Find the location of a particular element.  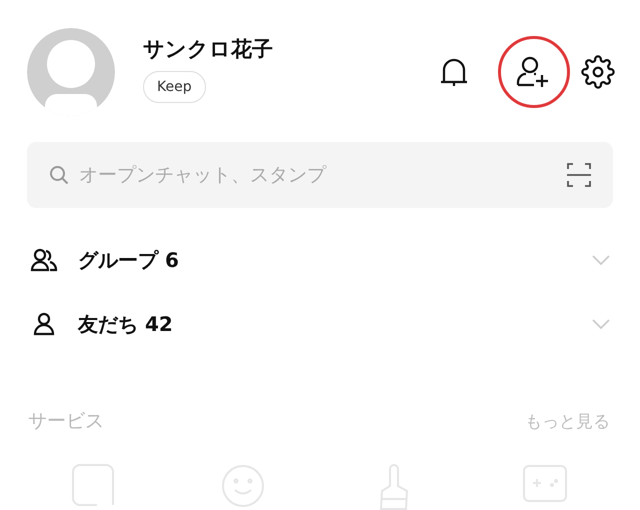

search-icon is located at coordinates (59, 175).